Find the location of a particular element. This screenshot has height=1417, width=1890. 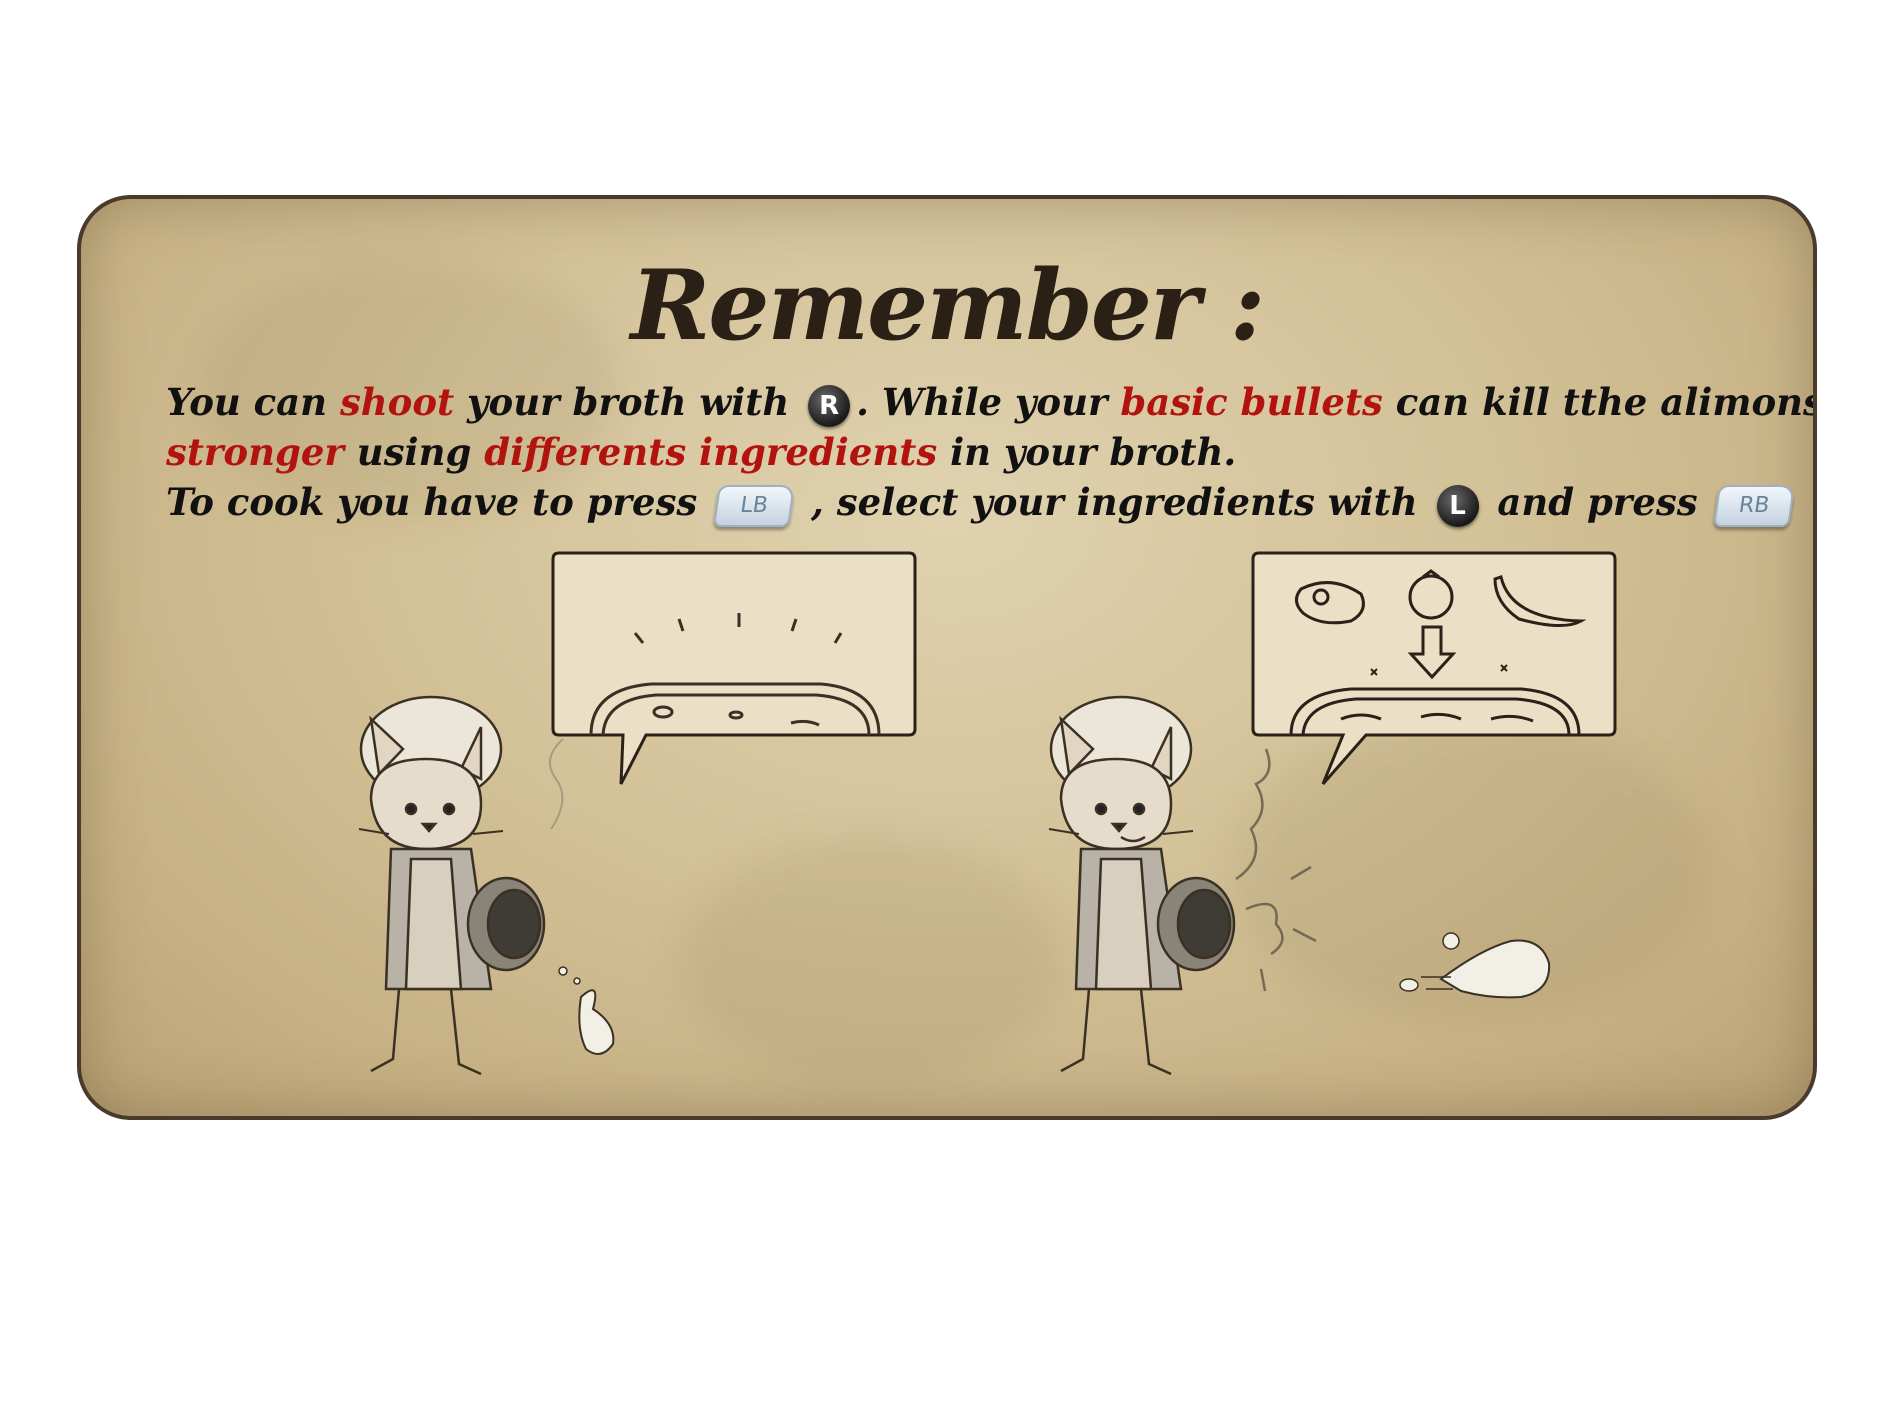

small-drop-projectile is located at coordinates (596, 1022).